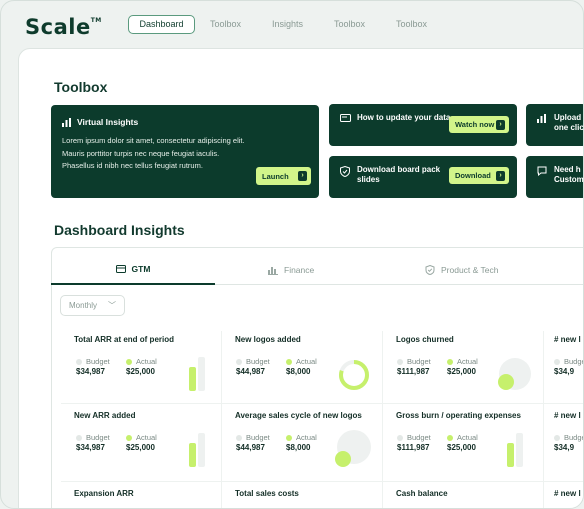 This screenshot has width=584, height=509. I want to click on board-pack-card: Download board pack slides Download ›, so click(423, 177).